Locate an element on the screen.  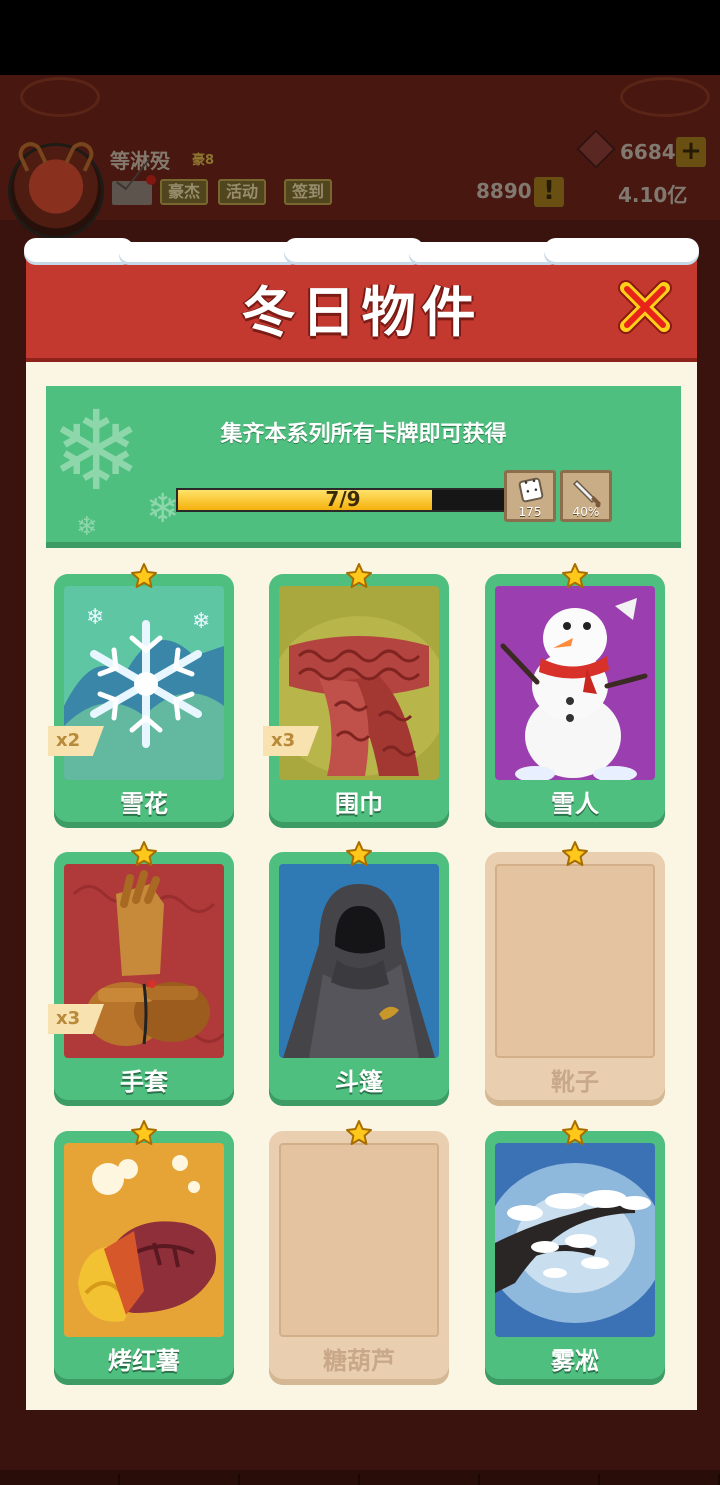
close-button is located at coordinates (645, 307).